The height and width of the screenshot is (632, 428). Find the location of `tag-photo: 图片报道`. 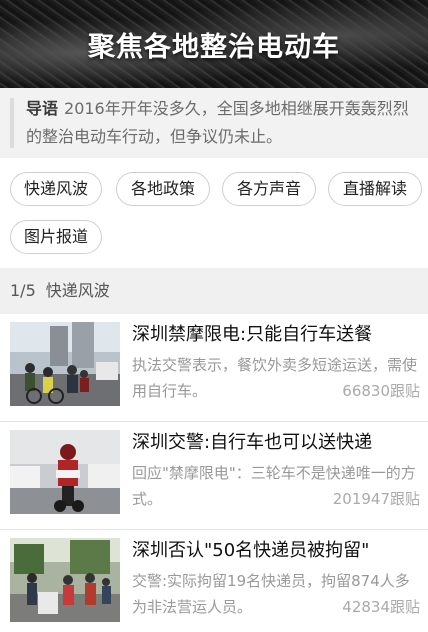

tag-photo: 图片报道 is located at coordinates (56, 237).